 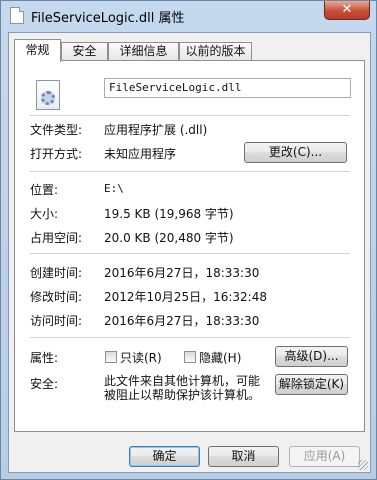 I want to click on cancel-button: 取消, so click(x=243, y=456).